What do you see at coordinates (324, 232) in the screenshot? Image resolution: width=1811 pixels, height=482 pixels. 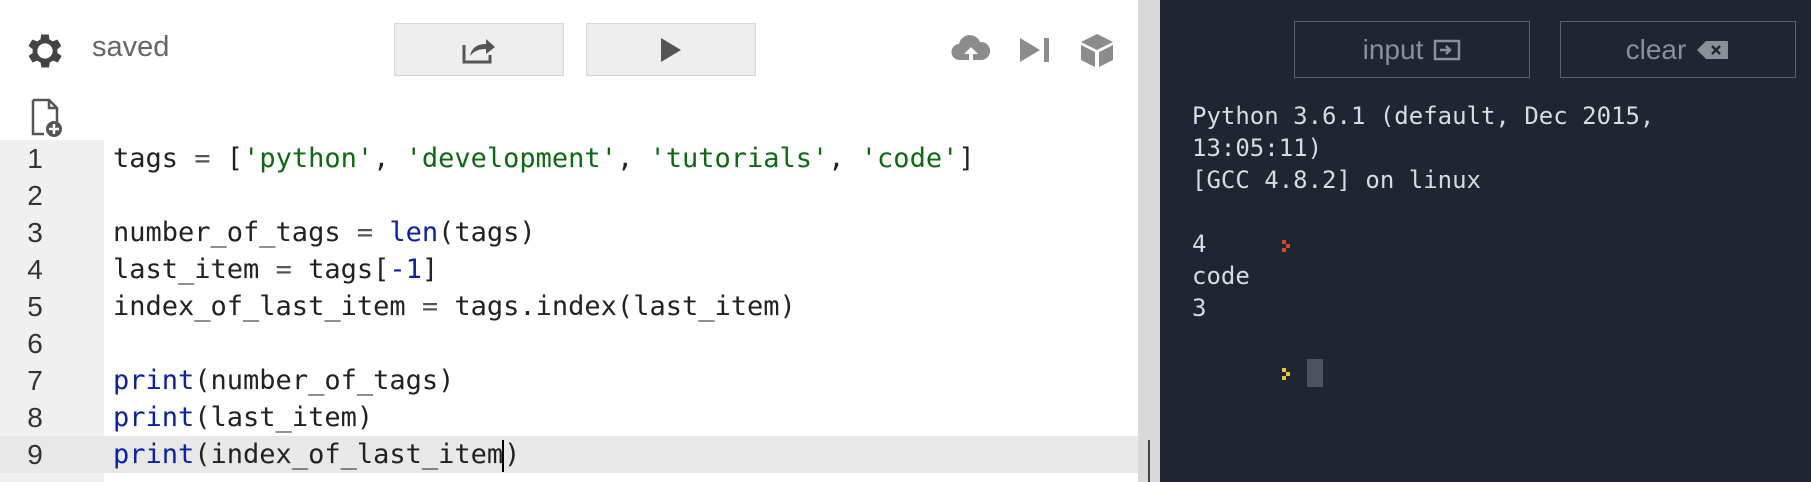 I see `code-text: number_of_tags = len(tags)` at bounding box center [324, 232].